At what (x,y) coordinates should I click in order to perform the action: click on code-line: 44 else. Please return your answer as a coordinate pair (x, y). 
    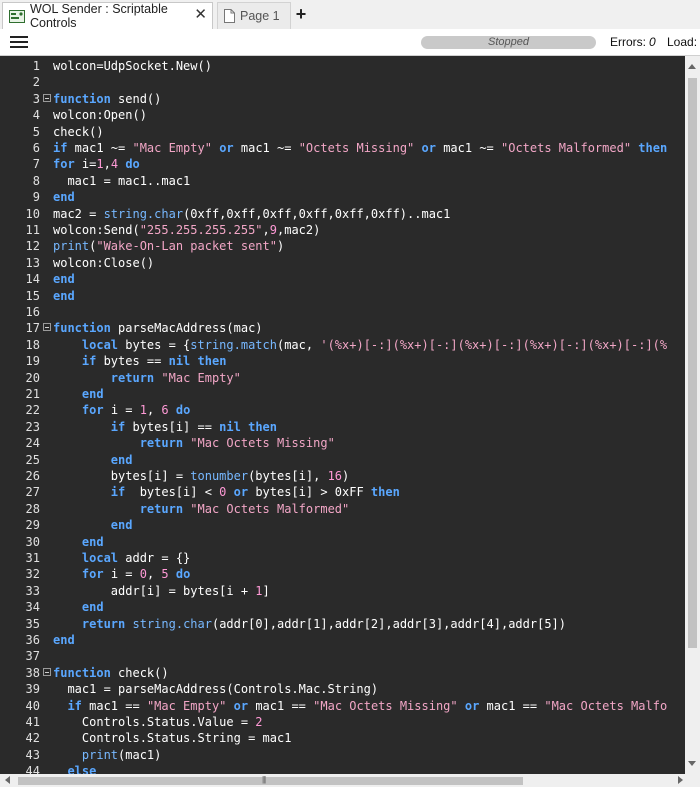
    Looking at the image, I should click on (342, 768).